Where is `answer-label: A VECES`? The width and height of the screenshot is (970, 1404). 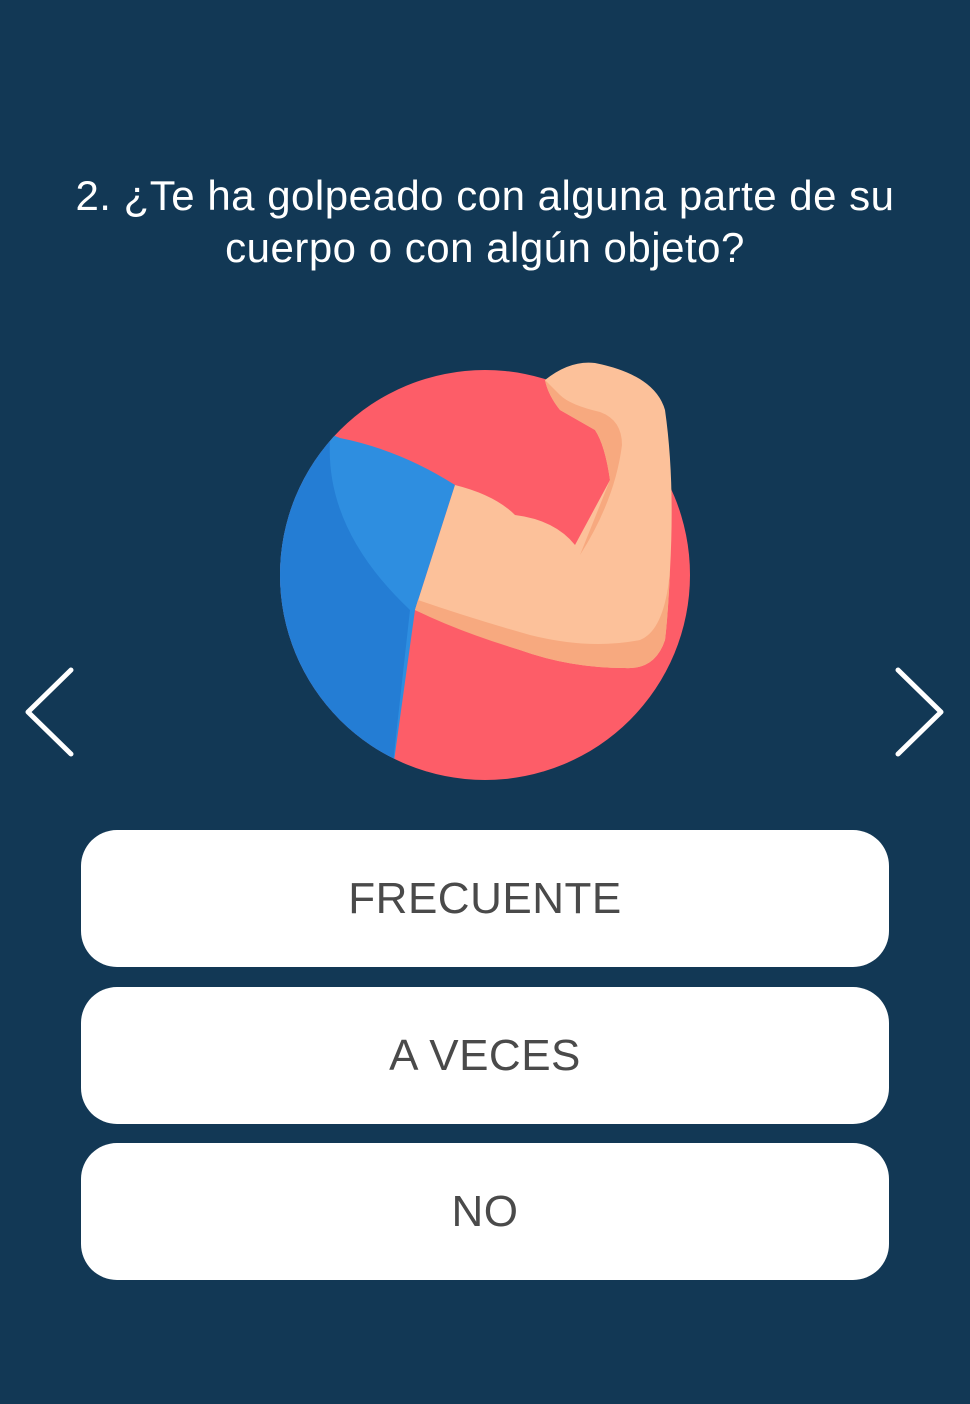
answer-label: A VECES is located at coordinates (485, 1055).